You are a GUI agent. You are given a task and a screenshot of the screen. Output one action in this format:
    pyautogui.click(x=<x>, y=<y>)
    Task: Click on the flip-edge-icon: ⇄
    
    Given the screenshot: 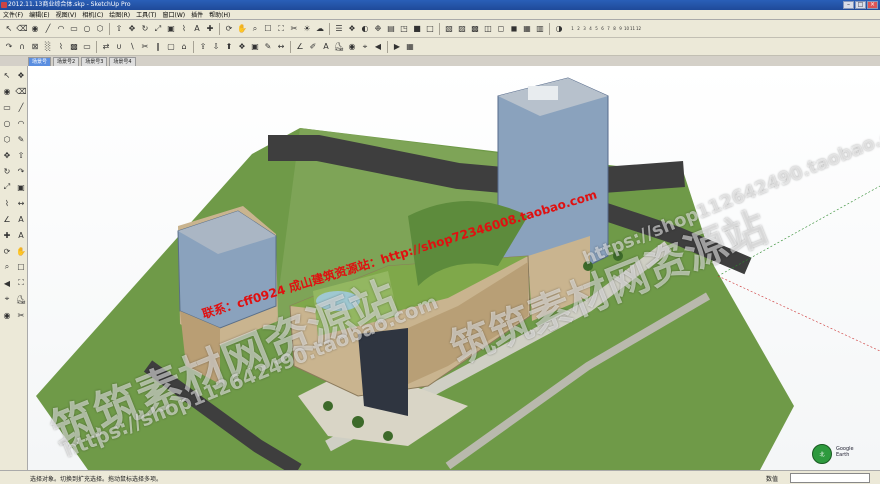 What is the action you would take?
    pyautogui.click(x=106, y=47)
    